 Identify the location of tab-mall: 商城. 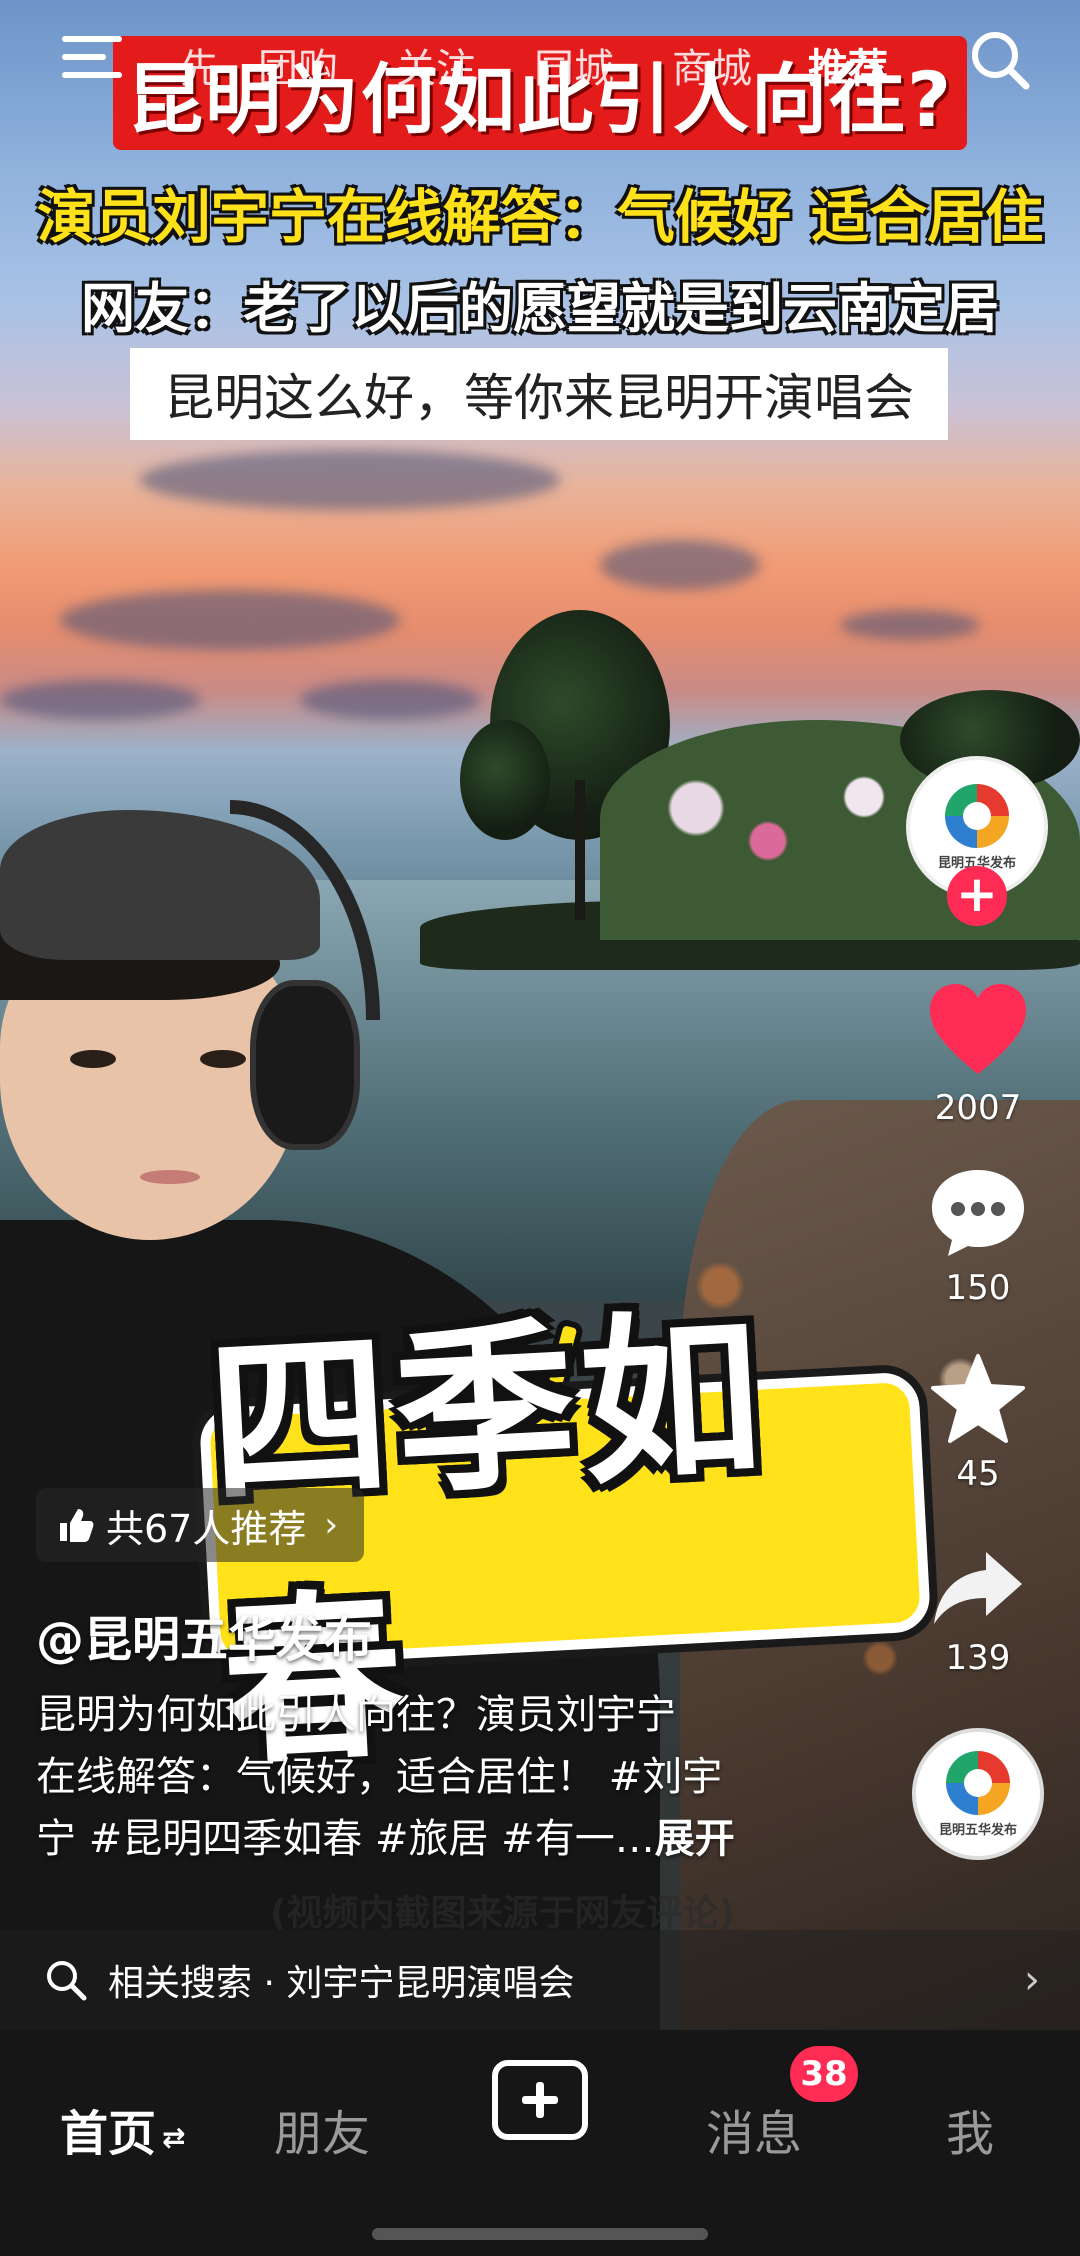
(712, 65).